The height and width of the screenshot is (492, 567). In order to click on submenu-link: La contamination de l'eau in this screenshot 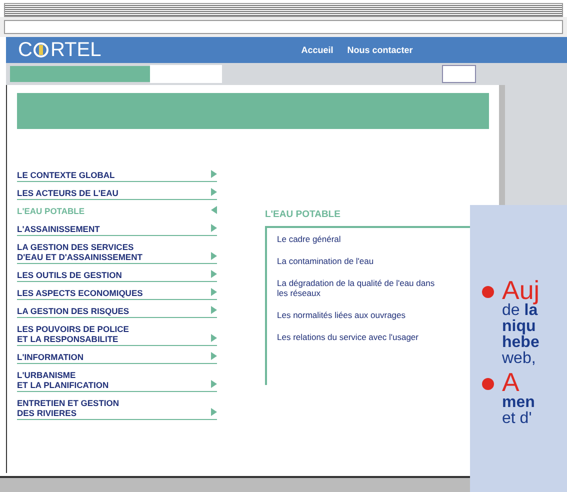, I will do `click(362, 261)`.